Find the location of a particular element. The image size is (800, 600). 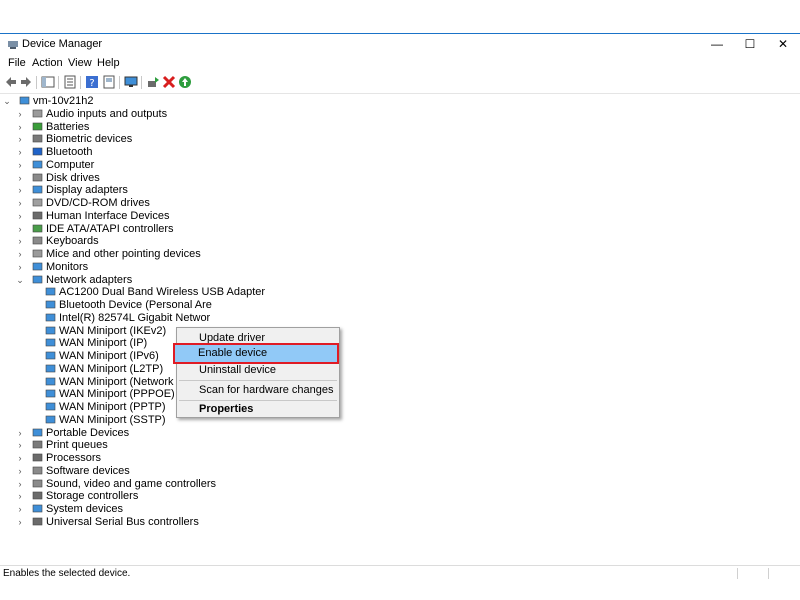

tree-item-label: Audio inputs and outputs is located at coordinates (107, 113).